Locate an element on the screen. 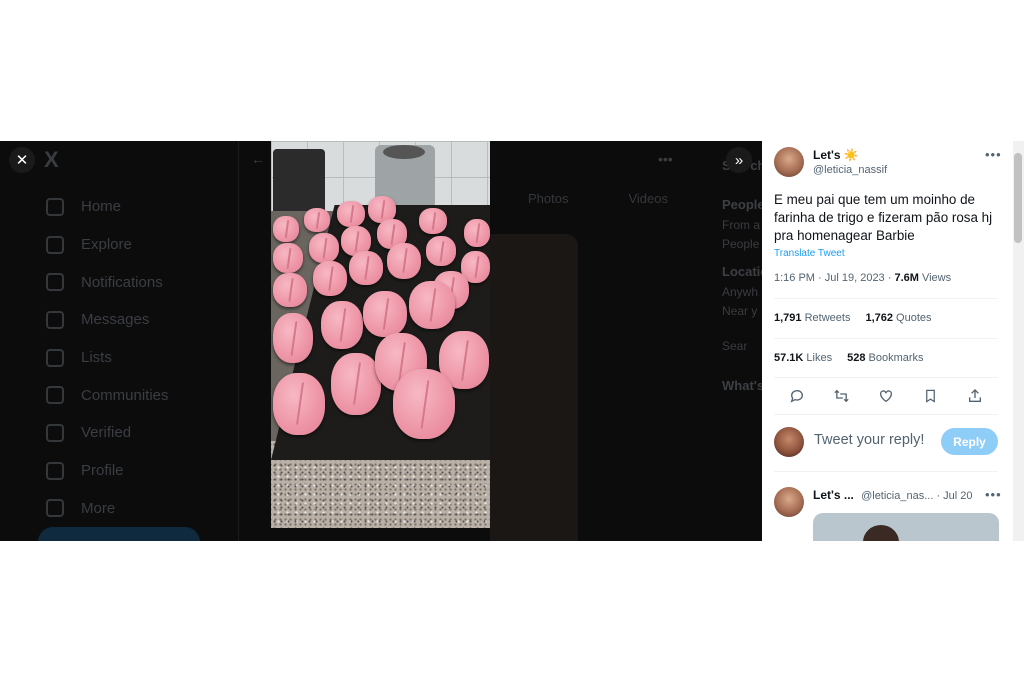 The height and width of the screenshot is (683, 1024). handle: @leticia_nassif is located at coordinates (850, 170).